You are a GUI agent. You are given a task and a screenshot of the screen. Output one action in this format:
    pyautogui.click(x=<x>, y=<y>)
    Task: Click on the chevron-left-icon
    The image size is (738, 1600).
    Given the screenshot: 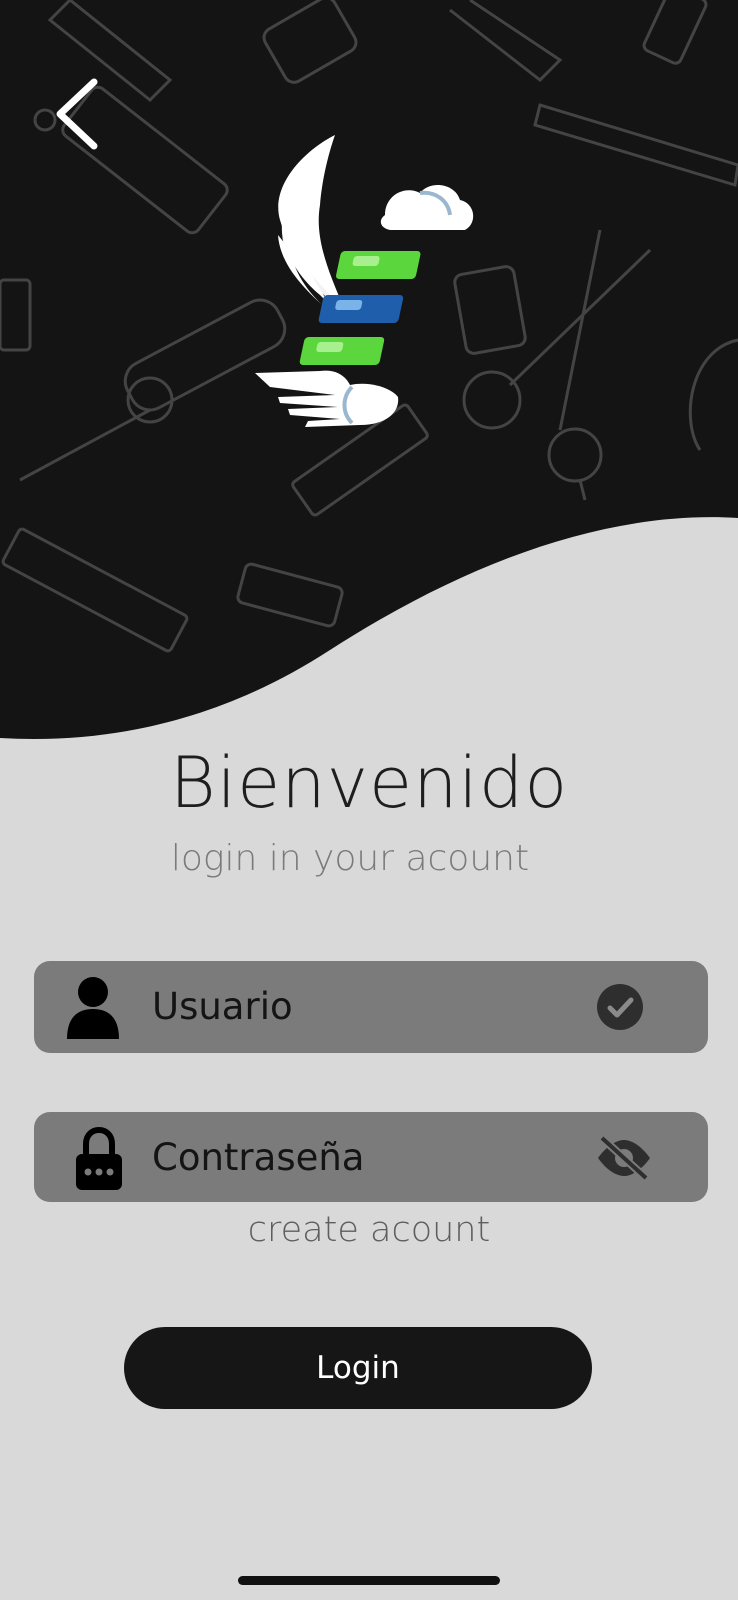 What is the action you would take?
    pyautogui.click(x=77, y=114)
    